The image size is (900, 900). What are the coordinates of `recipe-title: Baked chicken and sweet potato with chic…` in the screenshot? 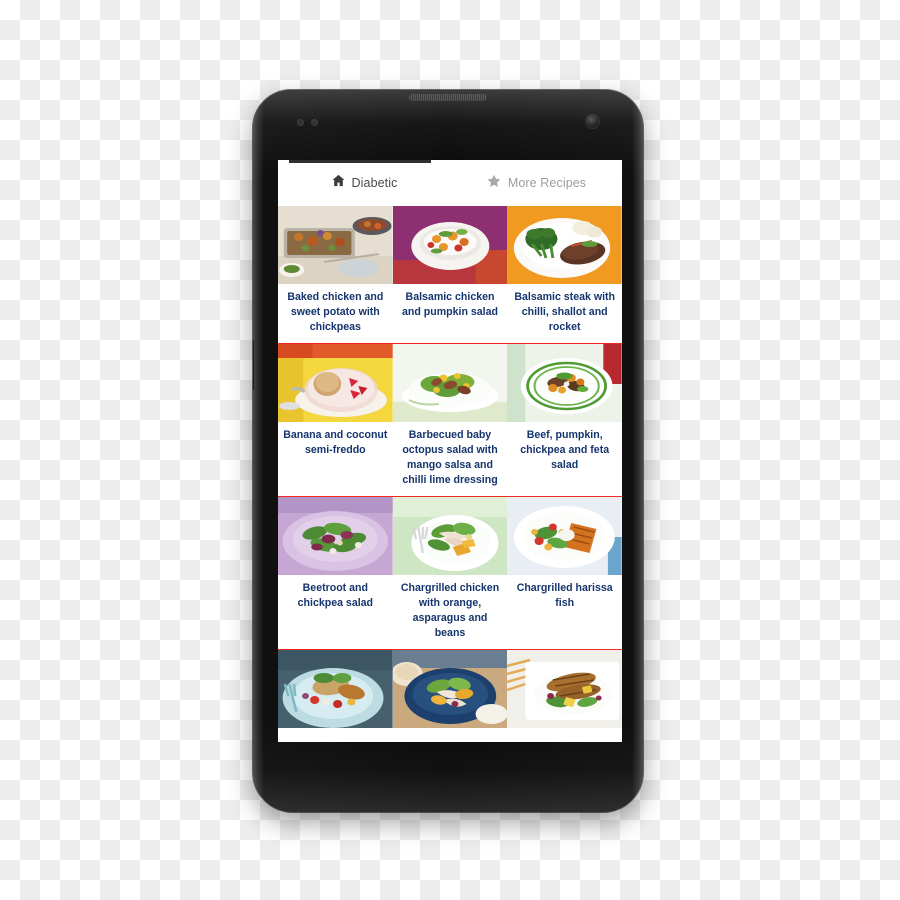 It's located at (335, 312).